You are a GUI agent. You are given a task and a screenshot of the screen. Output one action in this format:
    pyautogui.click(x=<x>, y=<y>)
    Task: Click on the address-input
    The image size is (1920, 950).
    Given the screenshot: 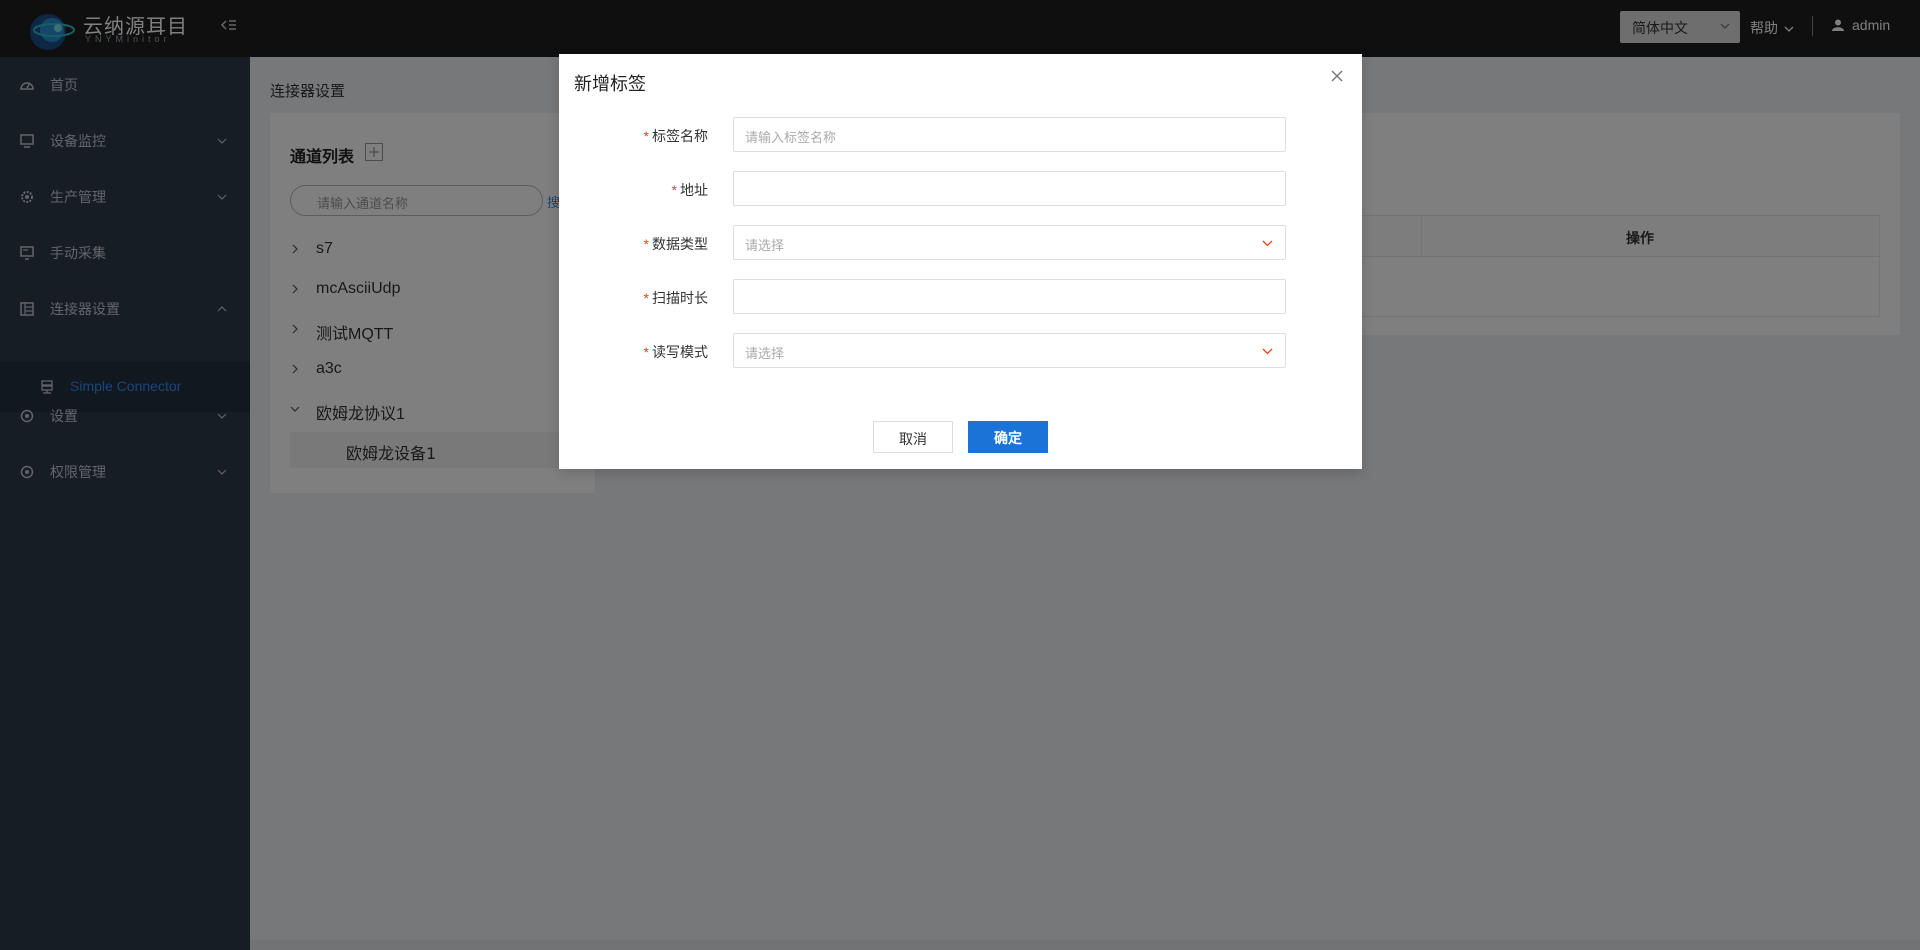 What is the action you would take?
    pyautogui.click(x=1009, y=188)
    